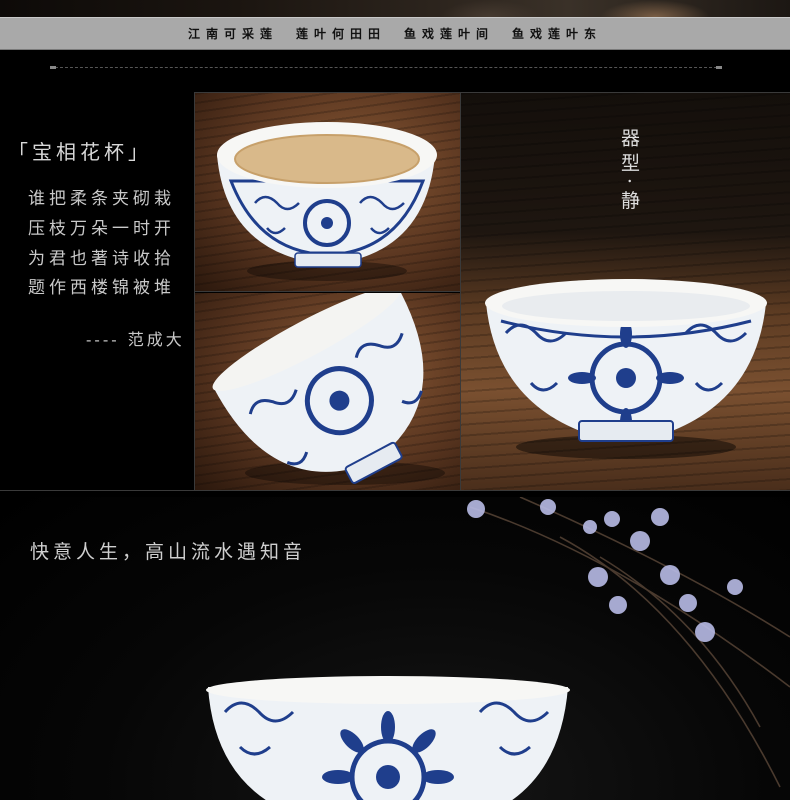  What do you see at coordinates (135, 339) in the screenshot?
I see `poem-author: ---- 范成大` at bounding box center [135, 339].